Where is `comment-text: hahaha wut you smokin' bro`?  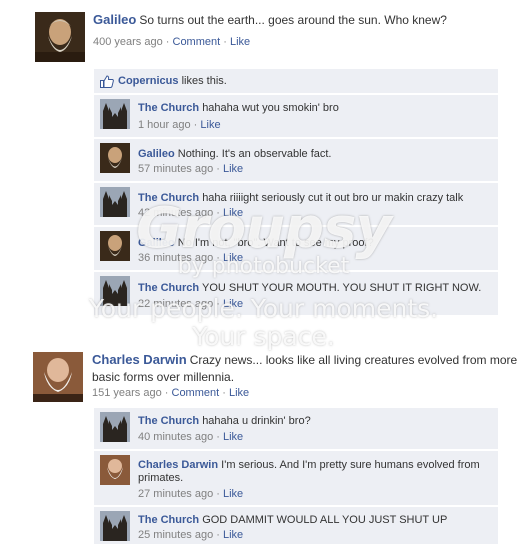 comment-text: hahaha wut you smokin' bro is located at coordinates (270, 108).